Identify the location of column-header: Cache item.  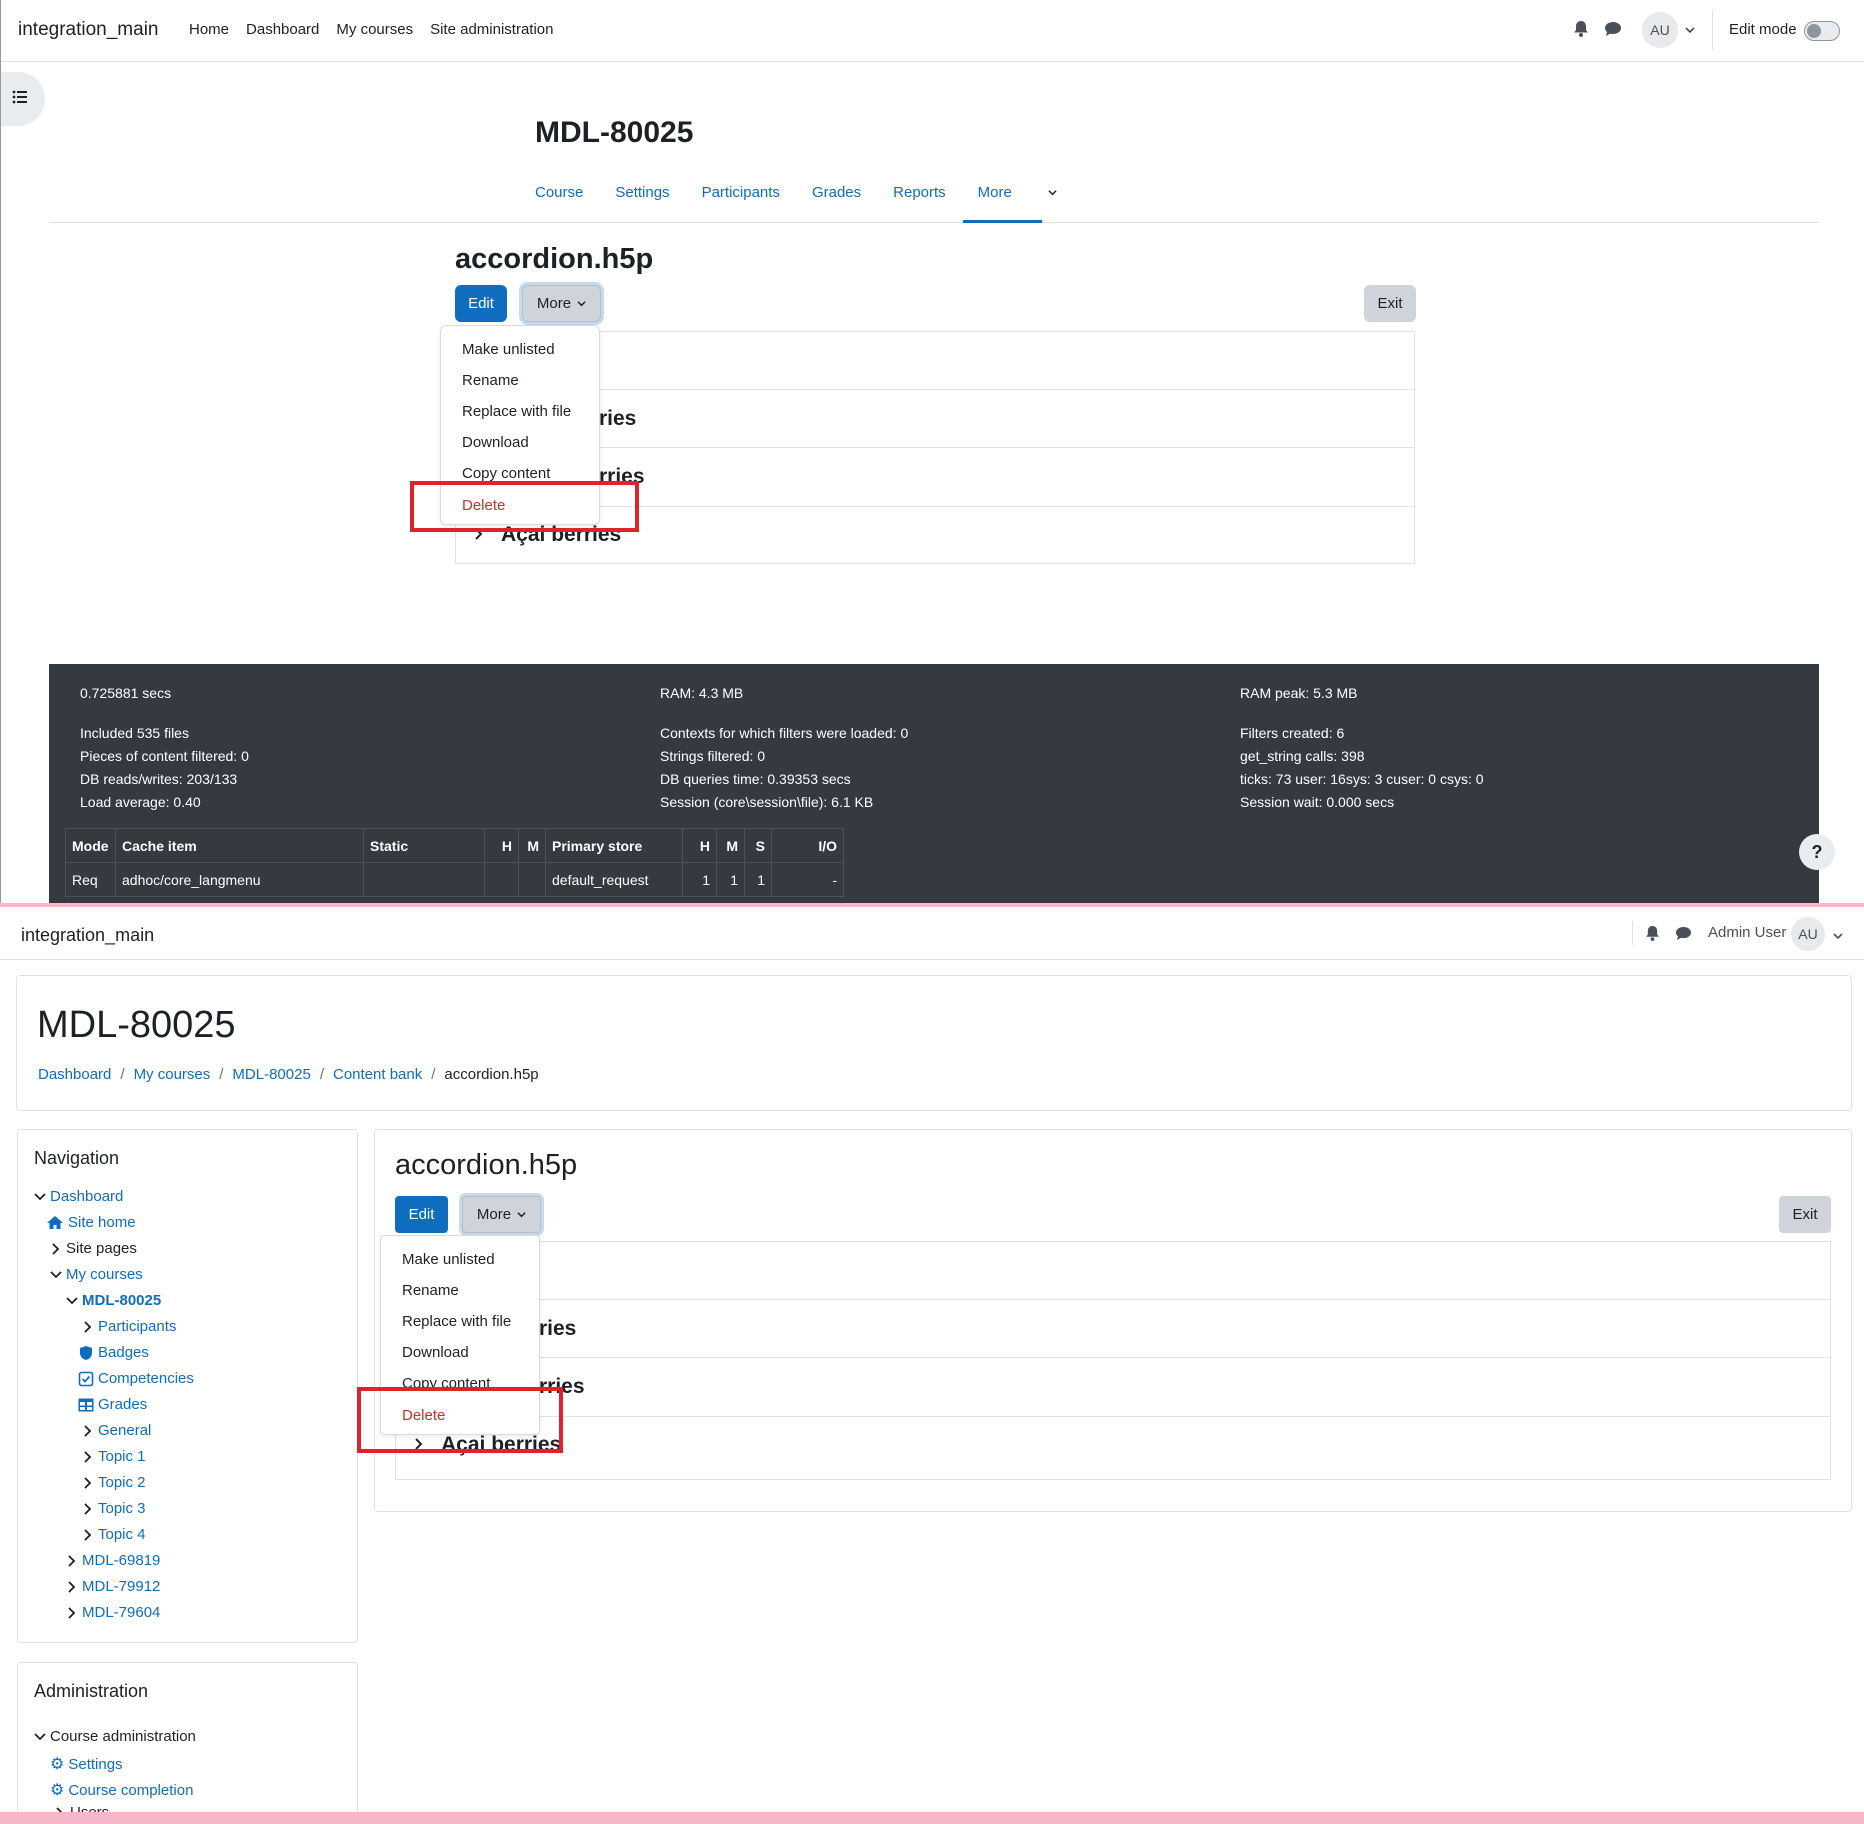
(239, 845).